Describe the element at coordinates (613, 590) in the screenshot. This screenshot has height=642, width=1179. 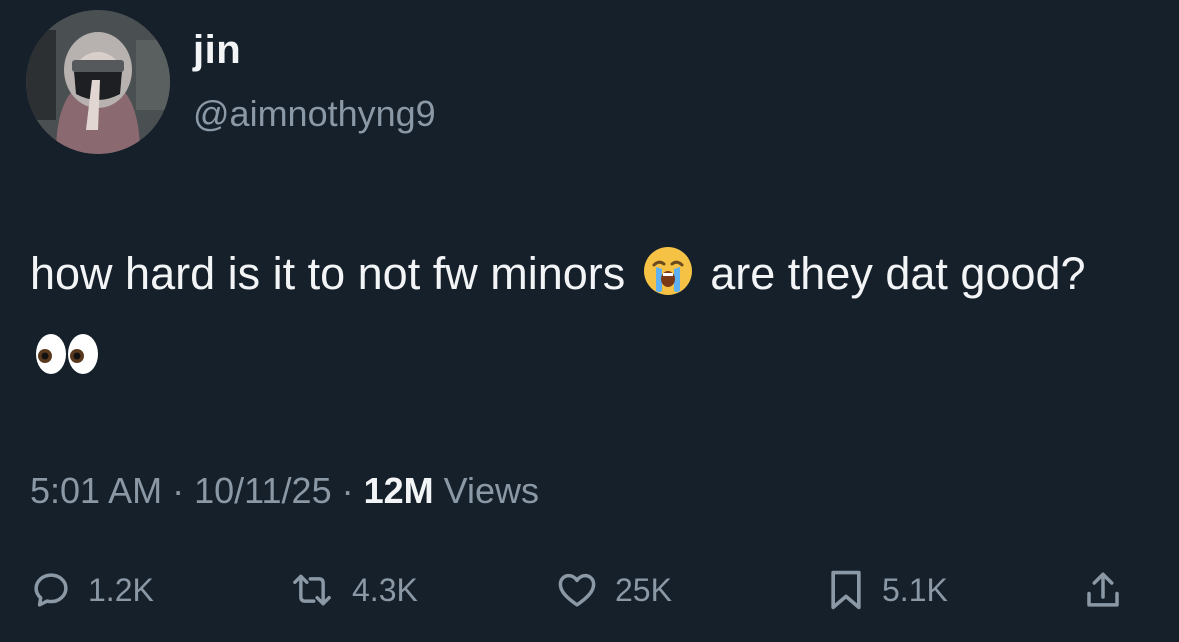
I see `like-button: 25K` at that location.